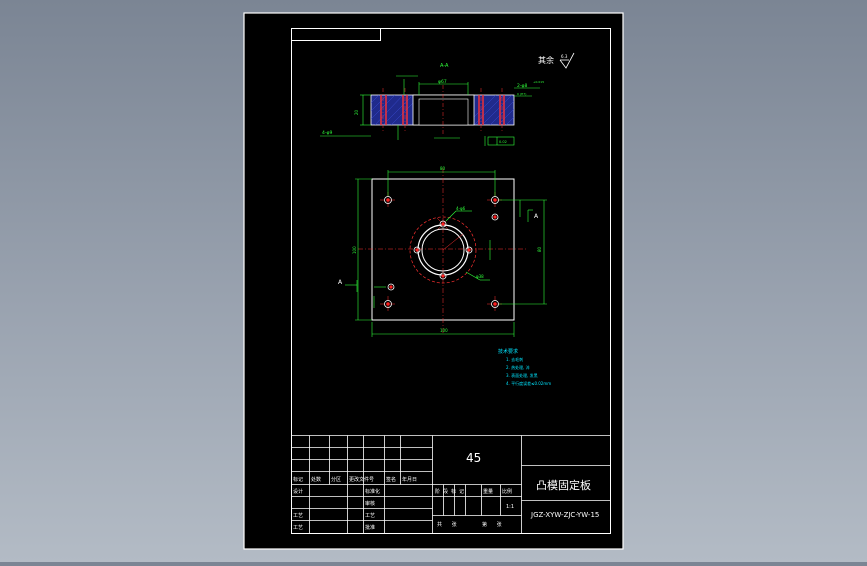 This screenshot has height=566, width=867. What do you see at coordinates (461, 208) in the screenshot?
I see `dim-pin-label: 4-φ6` at bounding box center [461, 208].